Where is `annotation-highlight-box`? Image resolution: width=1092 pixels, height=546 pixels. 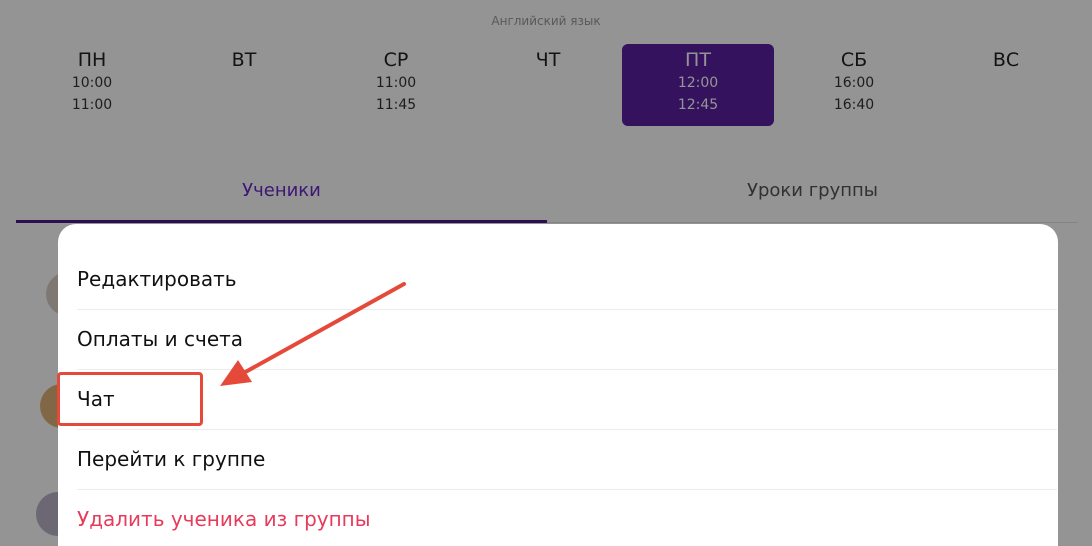
annotation-highlight-box is located at coordinates (130, 399).